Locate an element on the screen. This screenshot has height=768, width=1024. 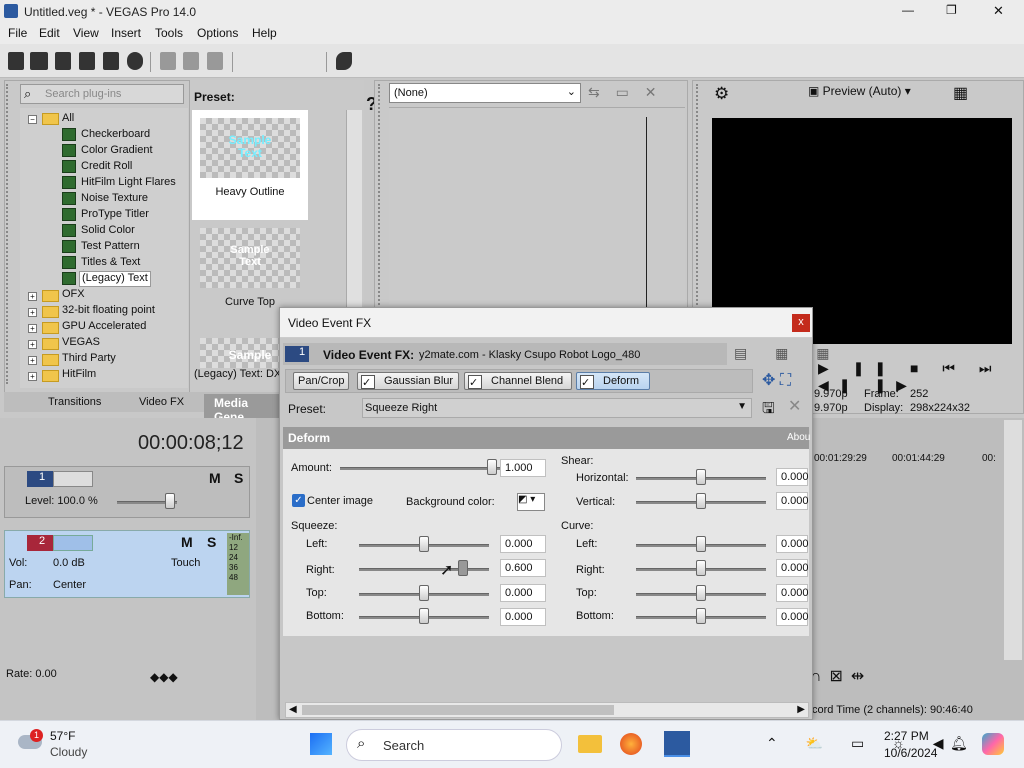
mute-button-2: M is located at coordinates (187, 542).